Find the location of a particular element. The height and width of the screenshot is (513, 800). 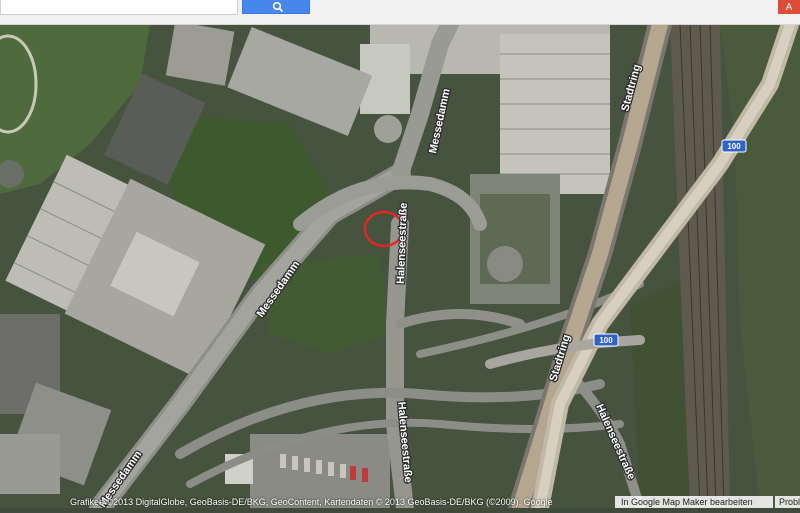

search-button is located at coordinates (276, 7).